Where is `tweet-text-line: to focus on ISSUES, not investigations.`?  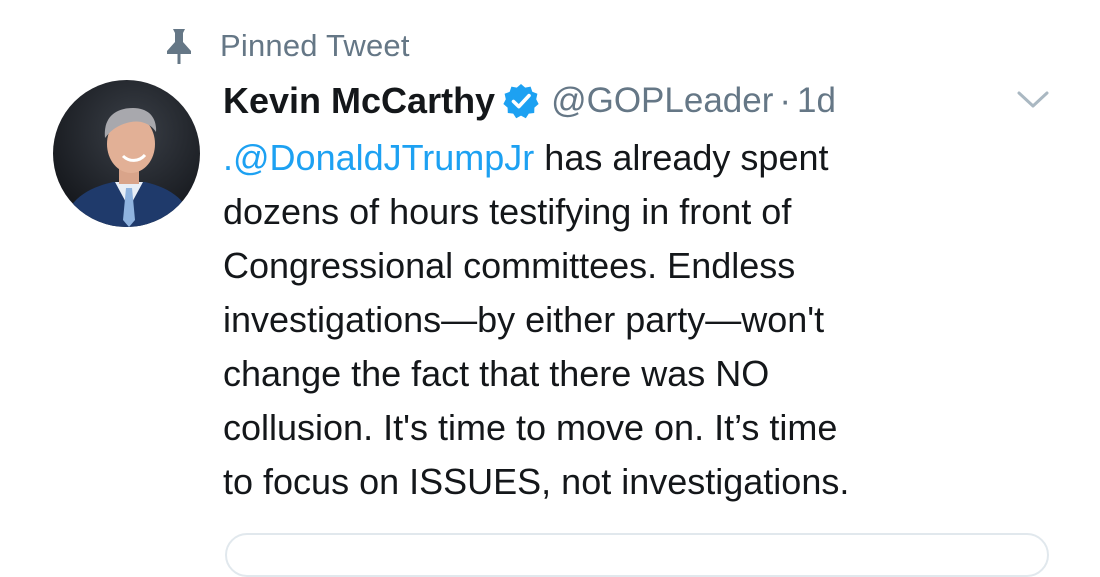
tweet-text-line: to focus on ISSUES, not investigations. is located at coordinates (536, 481).